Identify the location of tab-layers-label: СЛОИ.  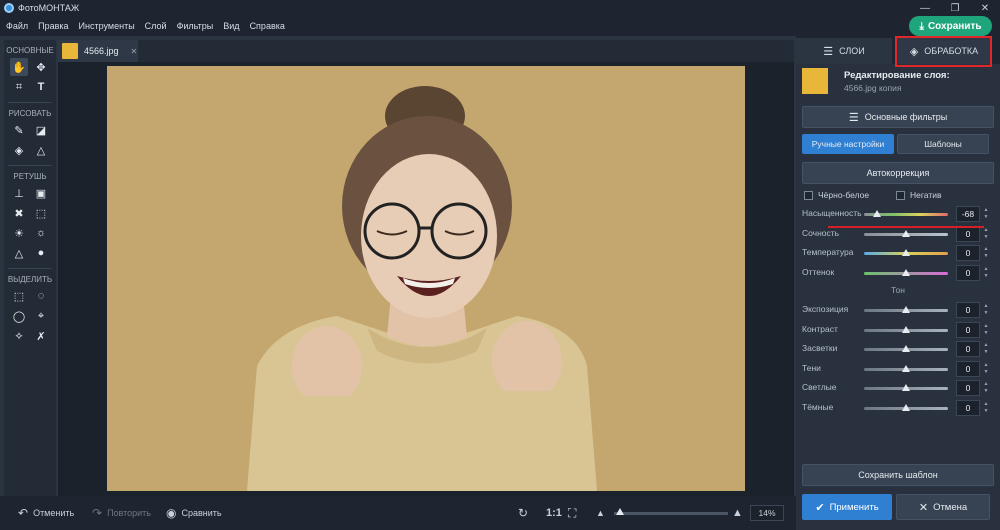
(852, 51).